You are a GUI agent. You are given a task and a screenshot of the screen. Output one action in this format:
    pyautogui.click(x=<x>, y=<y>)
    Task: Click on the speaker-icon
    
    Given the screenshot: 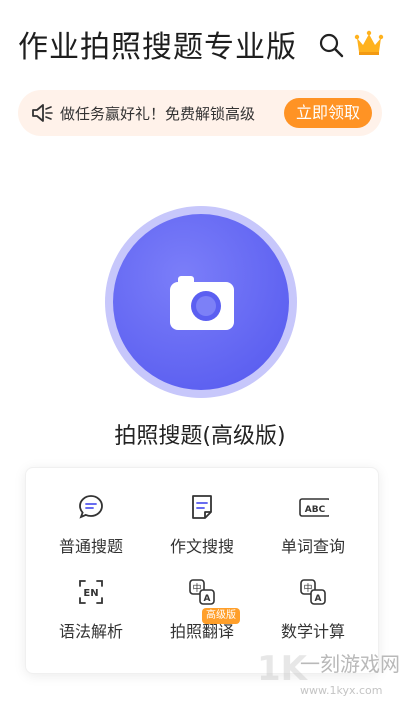 What is the action you would take?
    pyautogui.click(x=42, y=113)
    